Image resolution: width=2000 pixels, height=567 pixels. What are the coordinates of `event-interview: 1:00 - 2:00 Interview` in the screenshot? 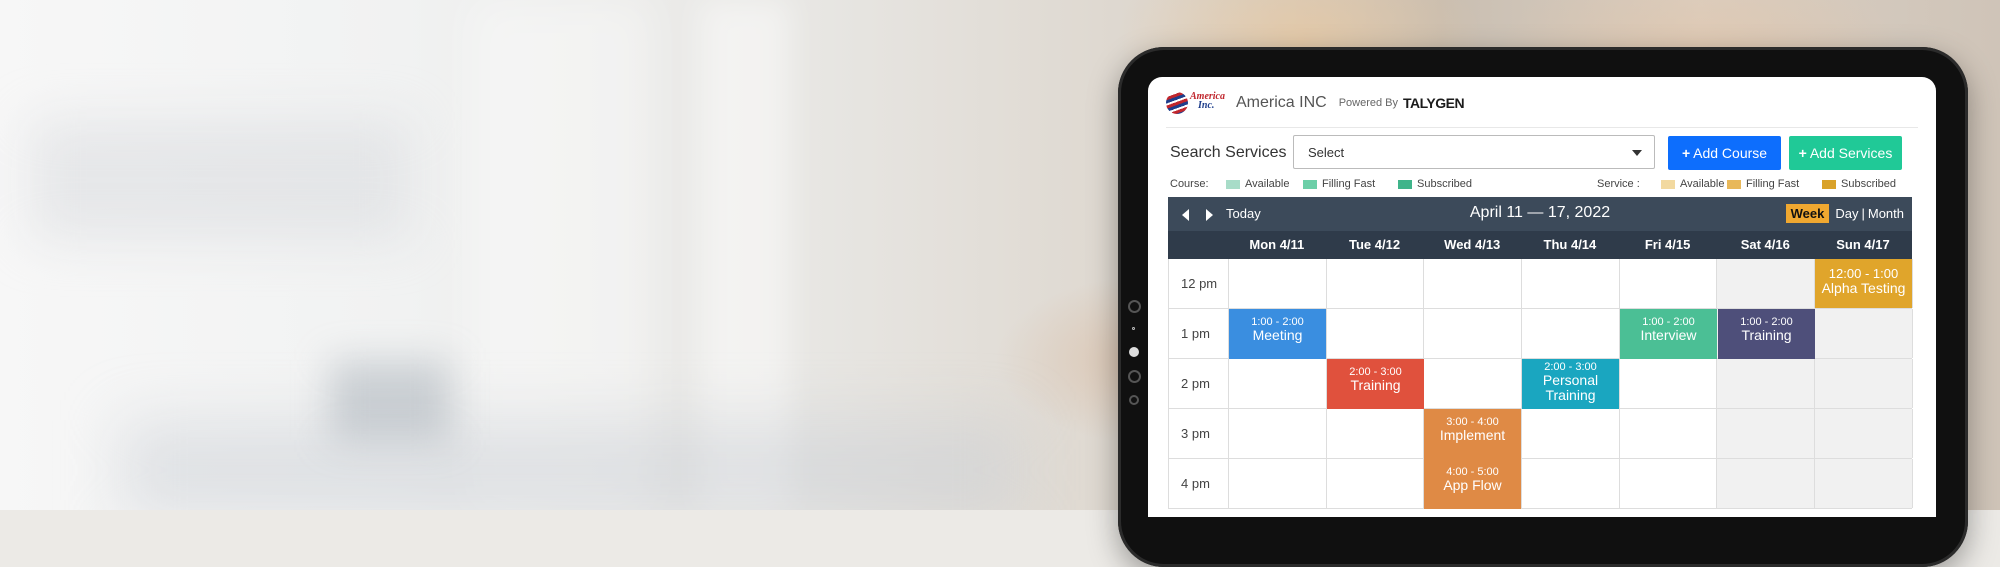 It's located at (1668, 334).